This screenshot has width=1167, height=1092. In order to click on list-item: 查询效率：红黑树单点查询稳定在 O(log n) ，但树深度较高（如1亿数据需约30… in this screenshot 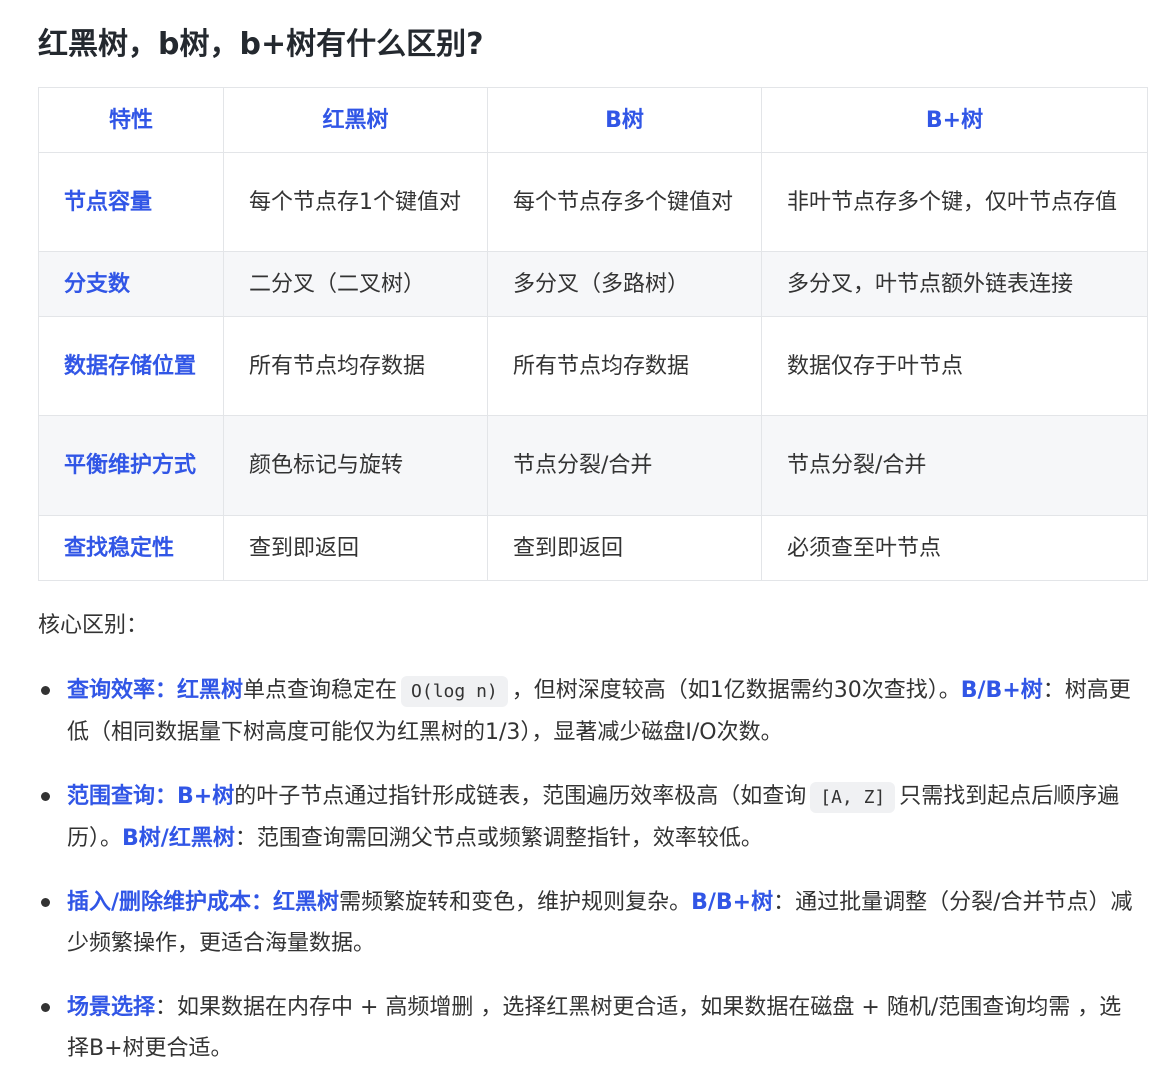, I will do `click(588, 711)`.